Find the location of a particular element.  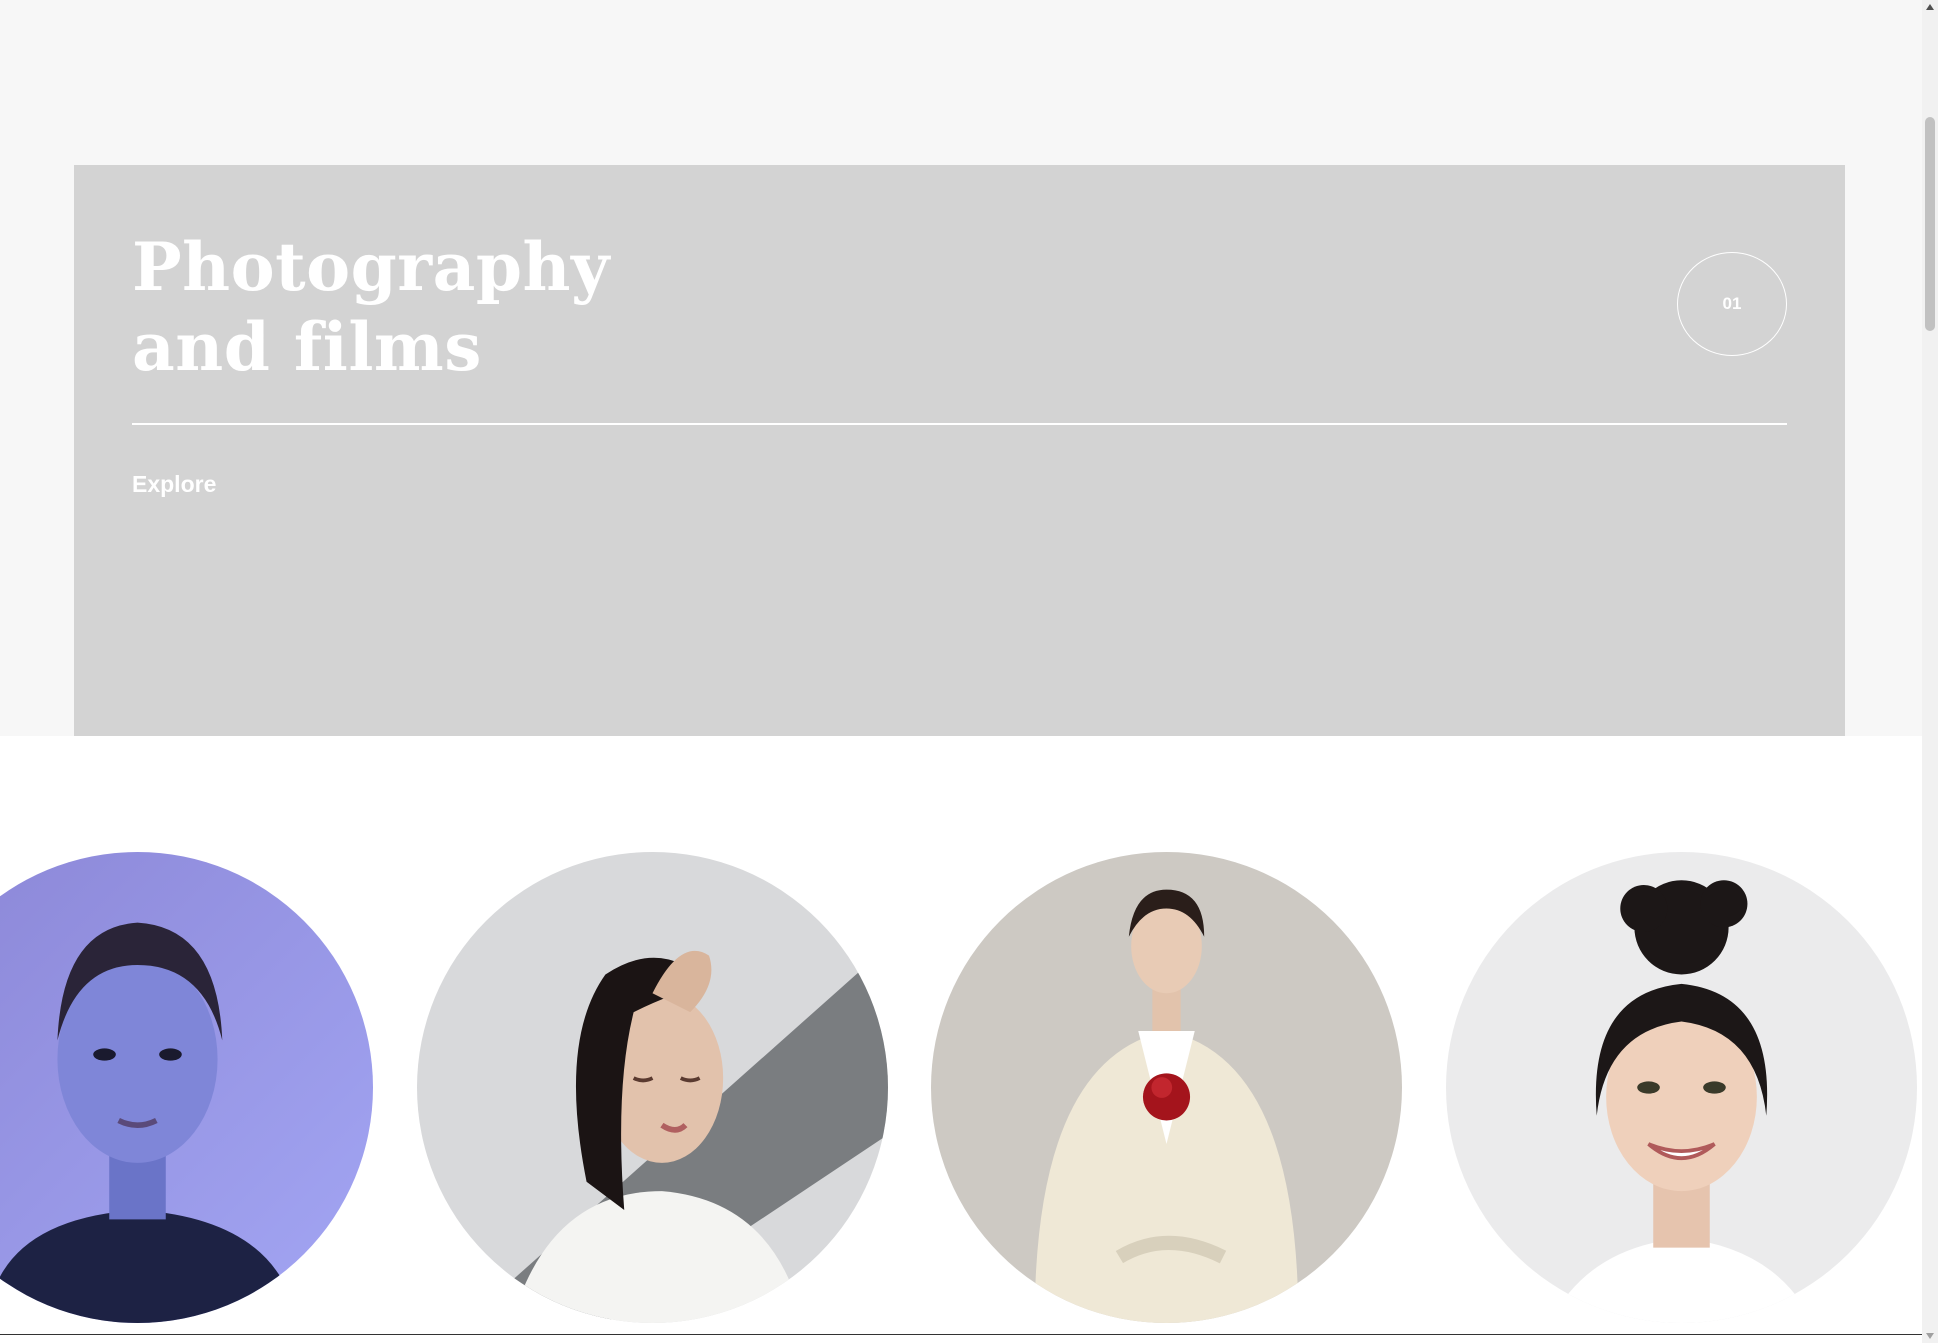

hero-title: Photography and films is located at coordinates (371, 307).